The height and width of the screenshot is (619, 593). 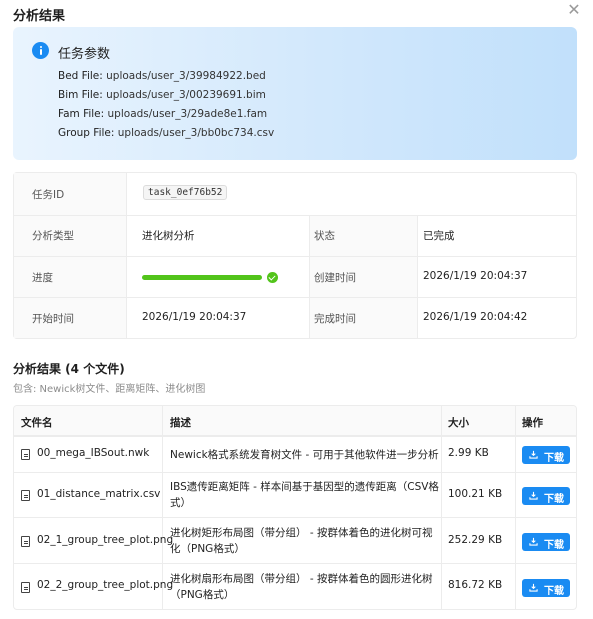 What do you see at coordinates (468, 453) in the screenshot?
I see `file-size: 2.99 KB` at bounding box center [468, 453].